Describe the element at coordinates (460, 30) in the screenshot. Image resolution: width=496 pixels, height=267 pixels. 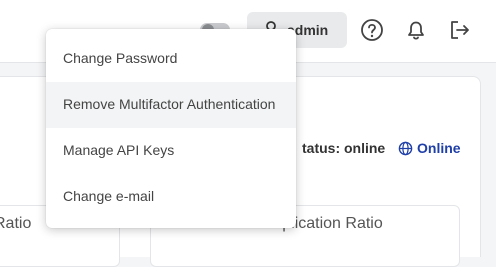
I see `logout-icon` at that location.